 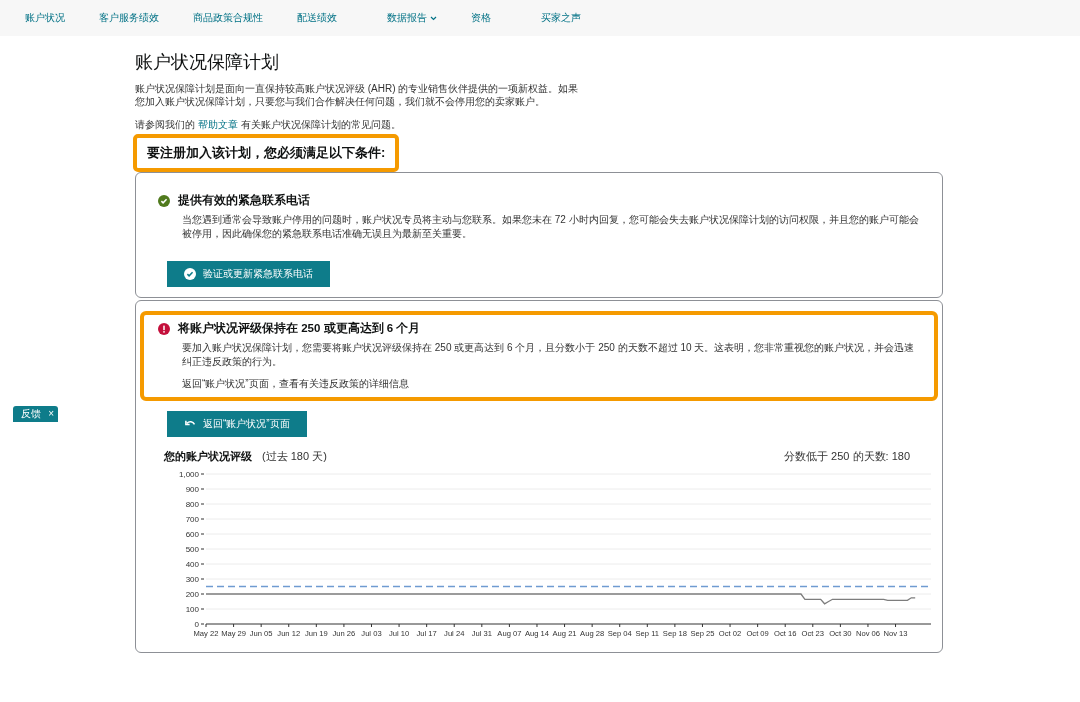 I want to click on help-link: 帮助文章, so click(x=217, y=124).